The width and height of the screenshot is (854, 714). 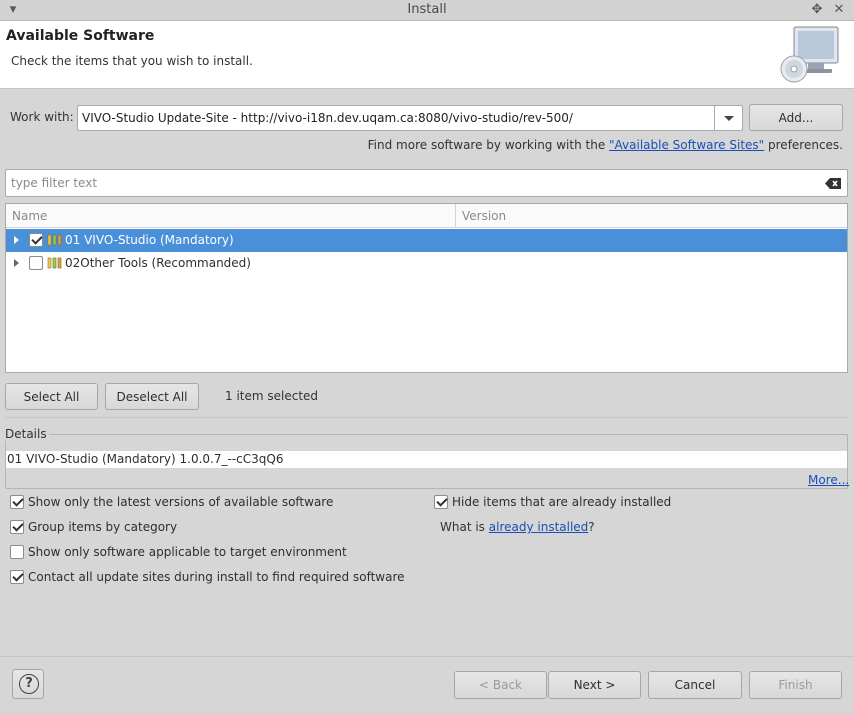 I want to click on help-icon: ?, so click(x=29, y=684).